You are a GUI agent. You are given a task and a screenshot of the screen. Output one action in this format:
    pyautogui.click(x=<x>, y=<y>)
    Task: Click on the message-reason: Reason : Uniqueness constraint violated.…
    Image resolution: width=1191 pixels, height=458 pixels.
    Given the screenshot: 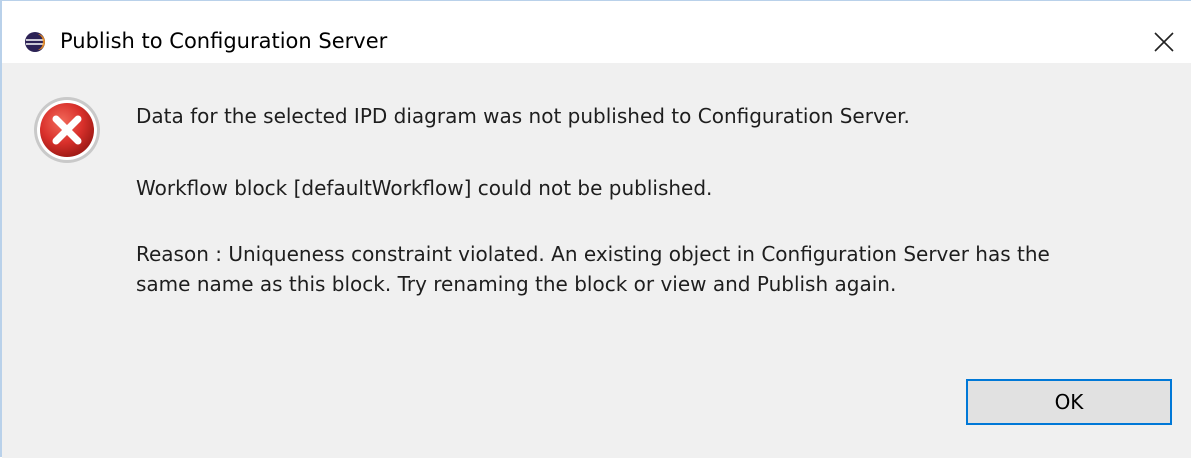 What is the action you would take?
    pyautogui.click(x=593, y=269)
    